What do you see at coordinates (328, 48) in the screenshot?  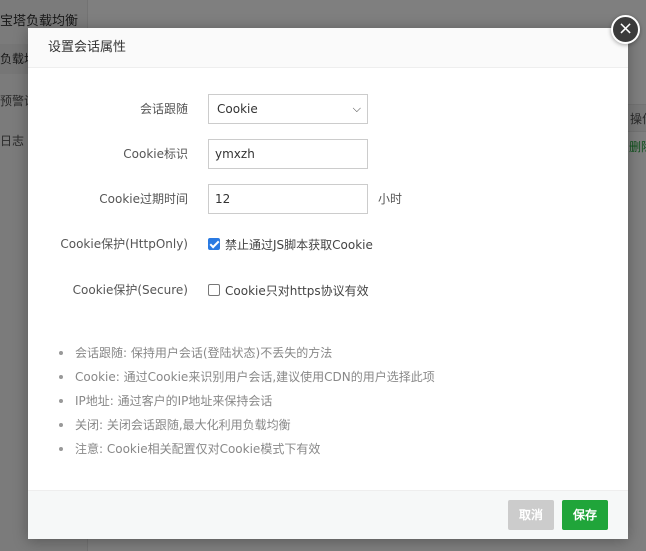 I see `dialog-title: 设置会话属性` at bounding box center [328, 48].